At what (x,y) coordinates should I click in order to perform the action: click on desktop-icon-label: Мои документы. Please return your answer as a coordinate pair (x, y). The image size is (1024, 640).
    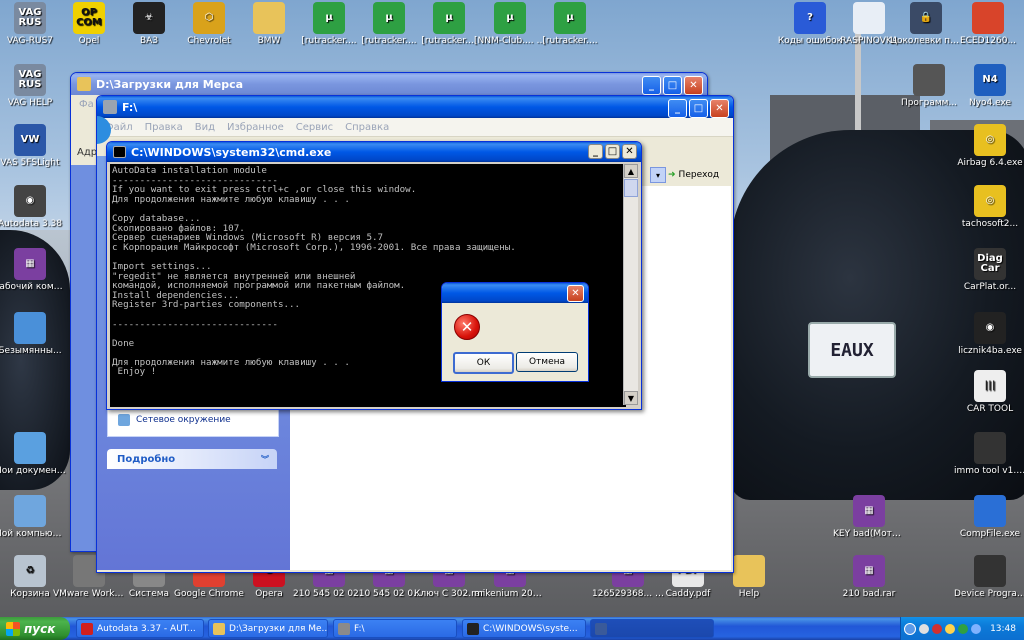
    Looking at the image, I should click on (34, 471).